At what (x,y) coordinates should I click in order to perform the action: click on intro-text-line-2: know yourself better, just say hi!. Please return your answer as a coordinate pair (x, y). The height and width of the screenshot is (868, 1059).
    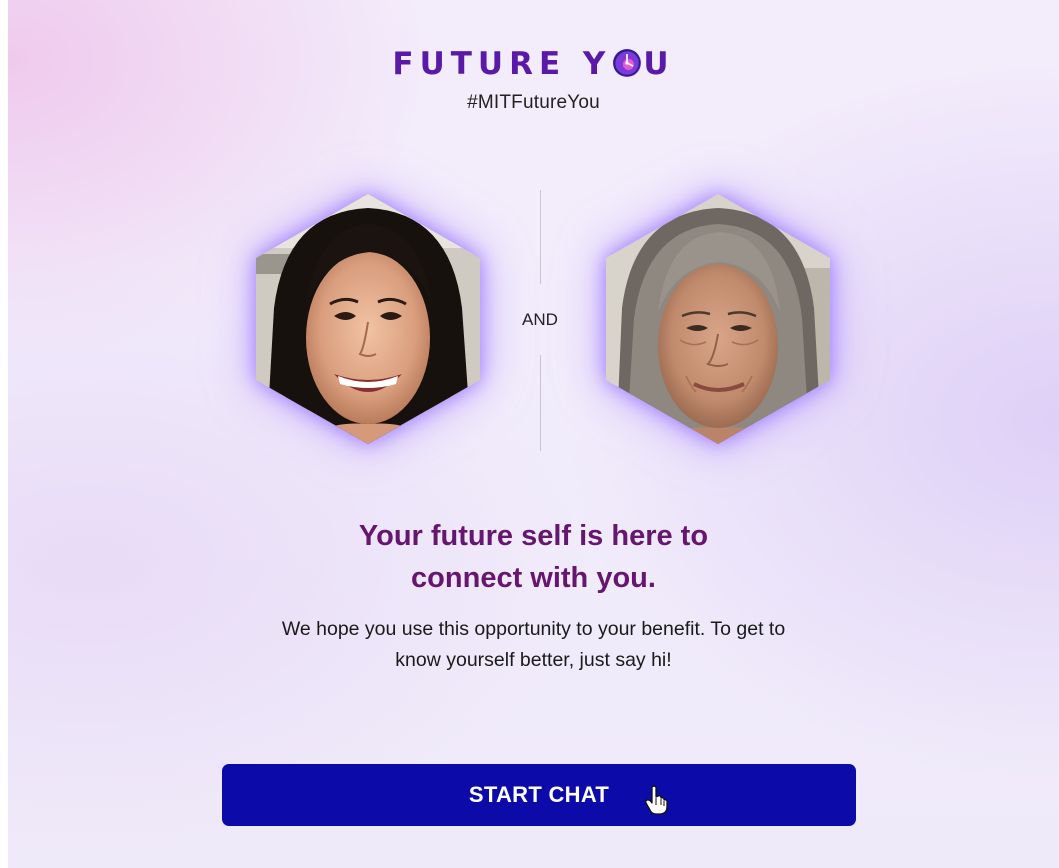
    Looking at the image, I should click on (533, 660).